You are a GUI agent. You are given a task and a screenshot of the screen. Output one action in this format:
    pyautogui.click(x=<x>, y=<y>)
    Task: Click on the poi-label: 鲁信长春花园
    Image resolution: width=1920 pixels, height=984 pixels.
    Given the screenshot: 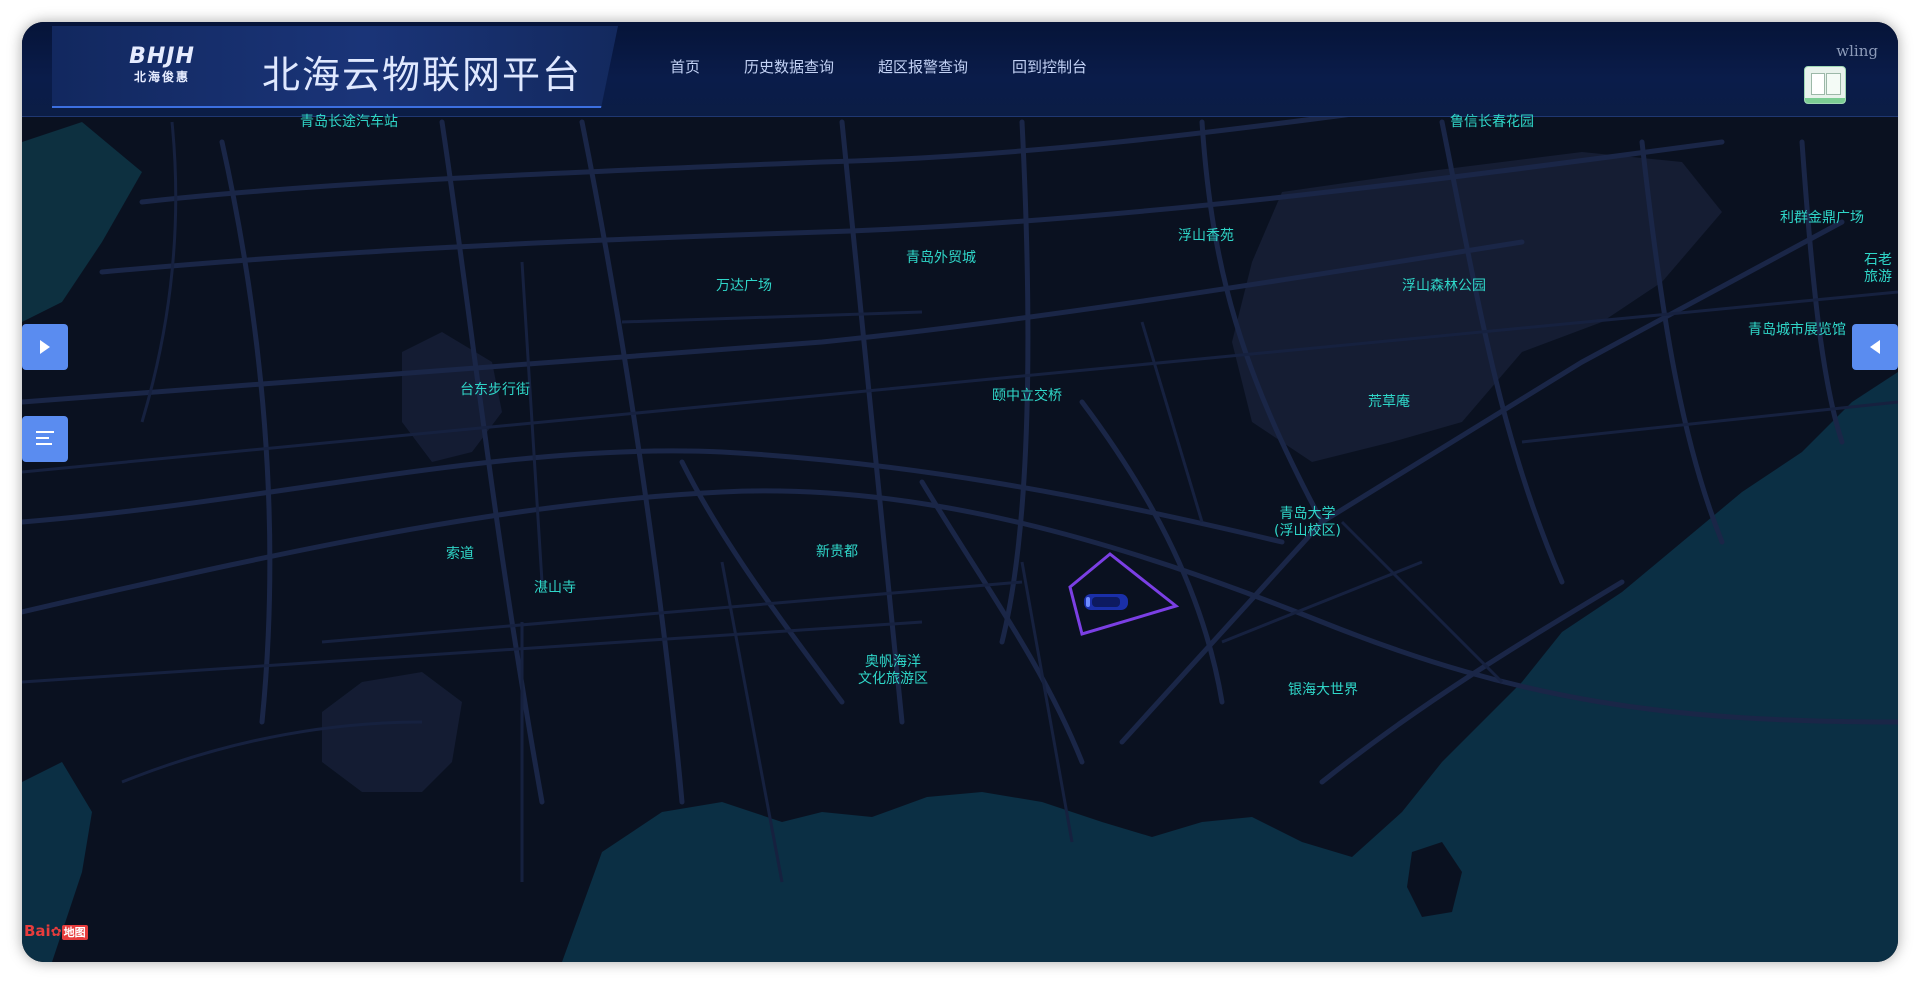 What is the action you would take?
    pyautogui.click(x=1492, y=122)
    